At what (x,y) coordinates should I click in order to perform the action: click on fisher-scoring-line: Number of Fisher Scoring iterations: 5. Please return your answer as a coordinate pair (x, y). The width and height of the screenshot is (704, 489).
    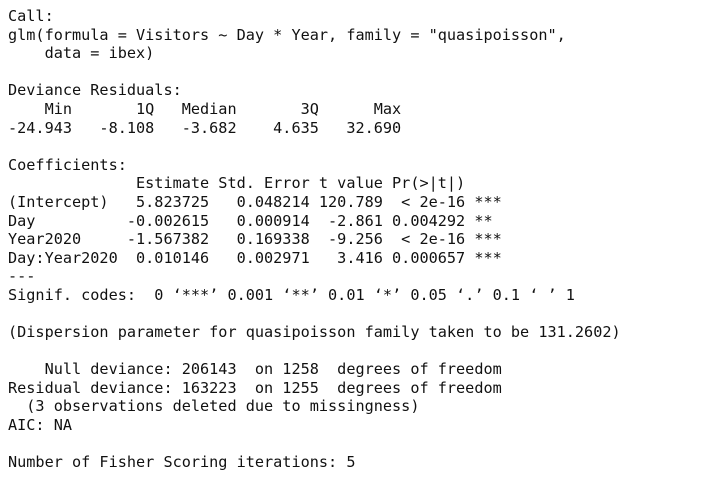
    Looking at the image, I should click on (182, 462).